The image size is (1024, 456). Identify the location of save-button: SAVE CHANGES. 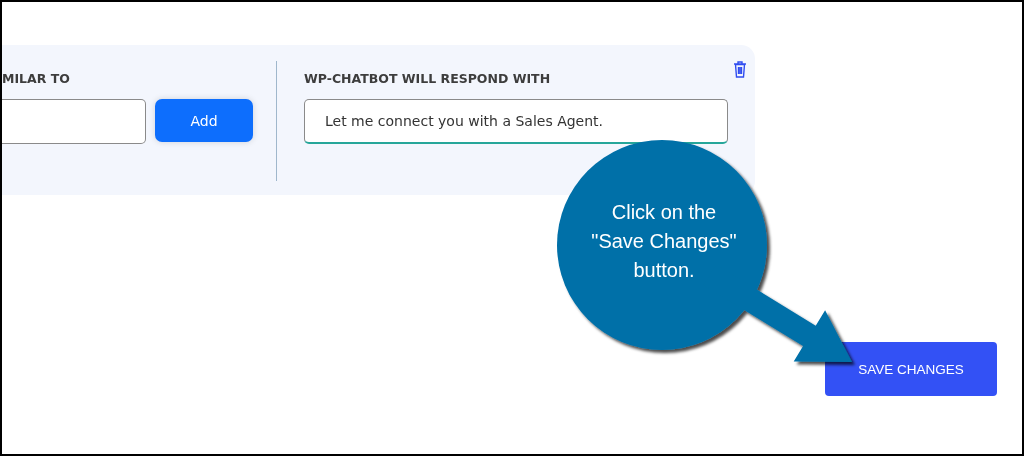
(911, 369).